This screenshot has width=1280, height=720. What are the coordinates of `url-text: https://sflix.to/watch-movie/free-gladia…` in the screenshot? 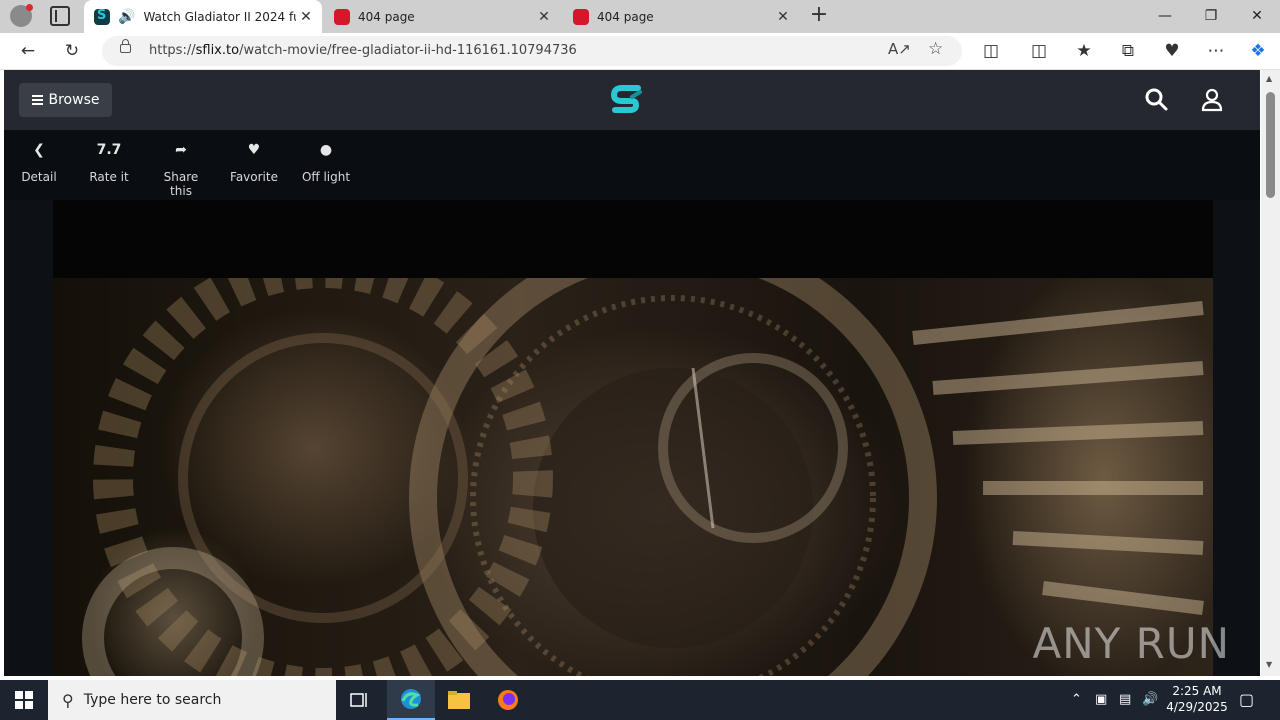 It's located at (363, 50).